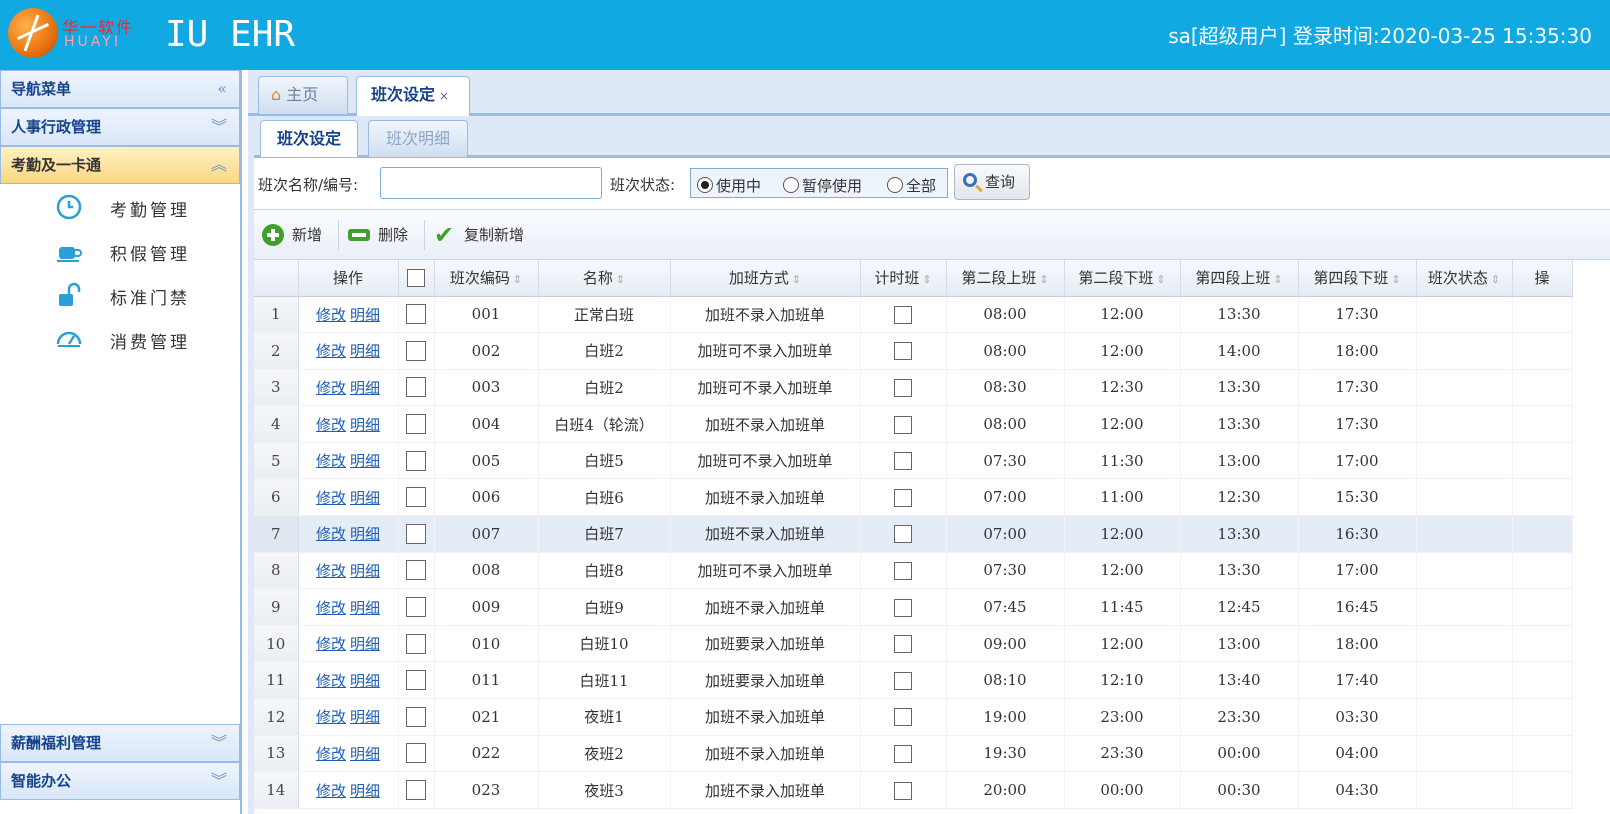 The width and height of the screenshot is (1610, 814). Describe the element at coordinates (913, 534) in the screenshot. I see `table-row: 7 修改 明细 007 白班7 加班不录入加班单 07:00 12:00 13:30 16:30` at that location.